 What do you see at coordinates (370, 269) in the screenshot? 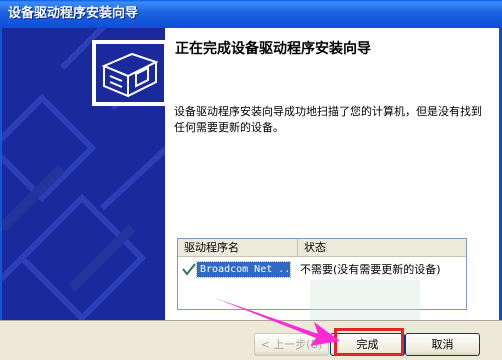
I see `driver-status-cell: 不需要(没有需要更新的设备)` at bounding box center [370, 269].